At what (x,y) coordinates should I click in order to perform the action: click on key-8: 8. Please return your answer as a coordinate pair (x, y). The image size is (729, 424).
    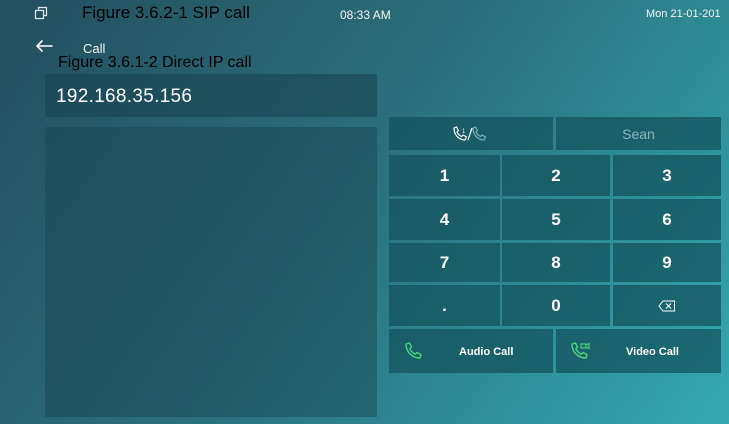
    Looking at the image, I should click on (556, 262).